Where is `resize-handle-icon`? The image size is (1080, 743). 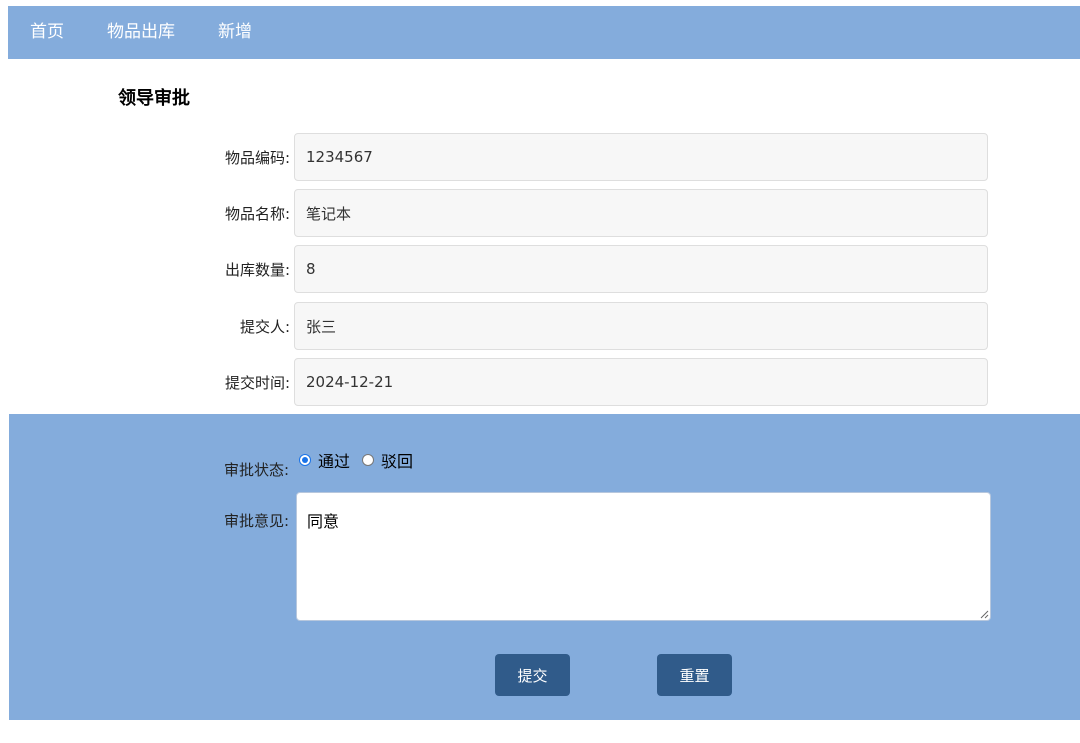 resize-handle-icon is located at coordinates (984, 614).